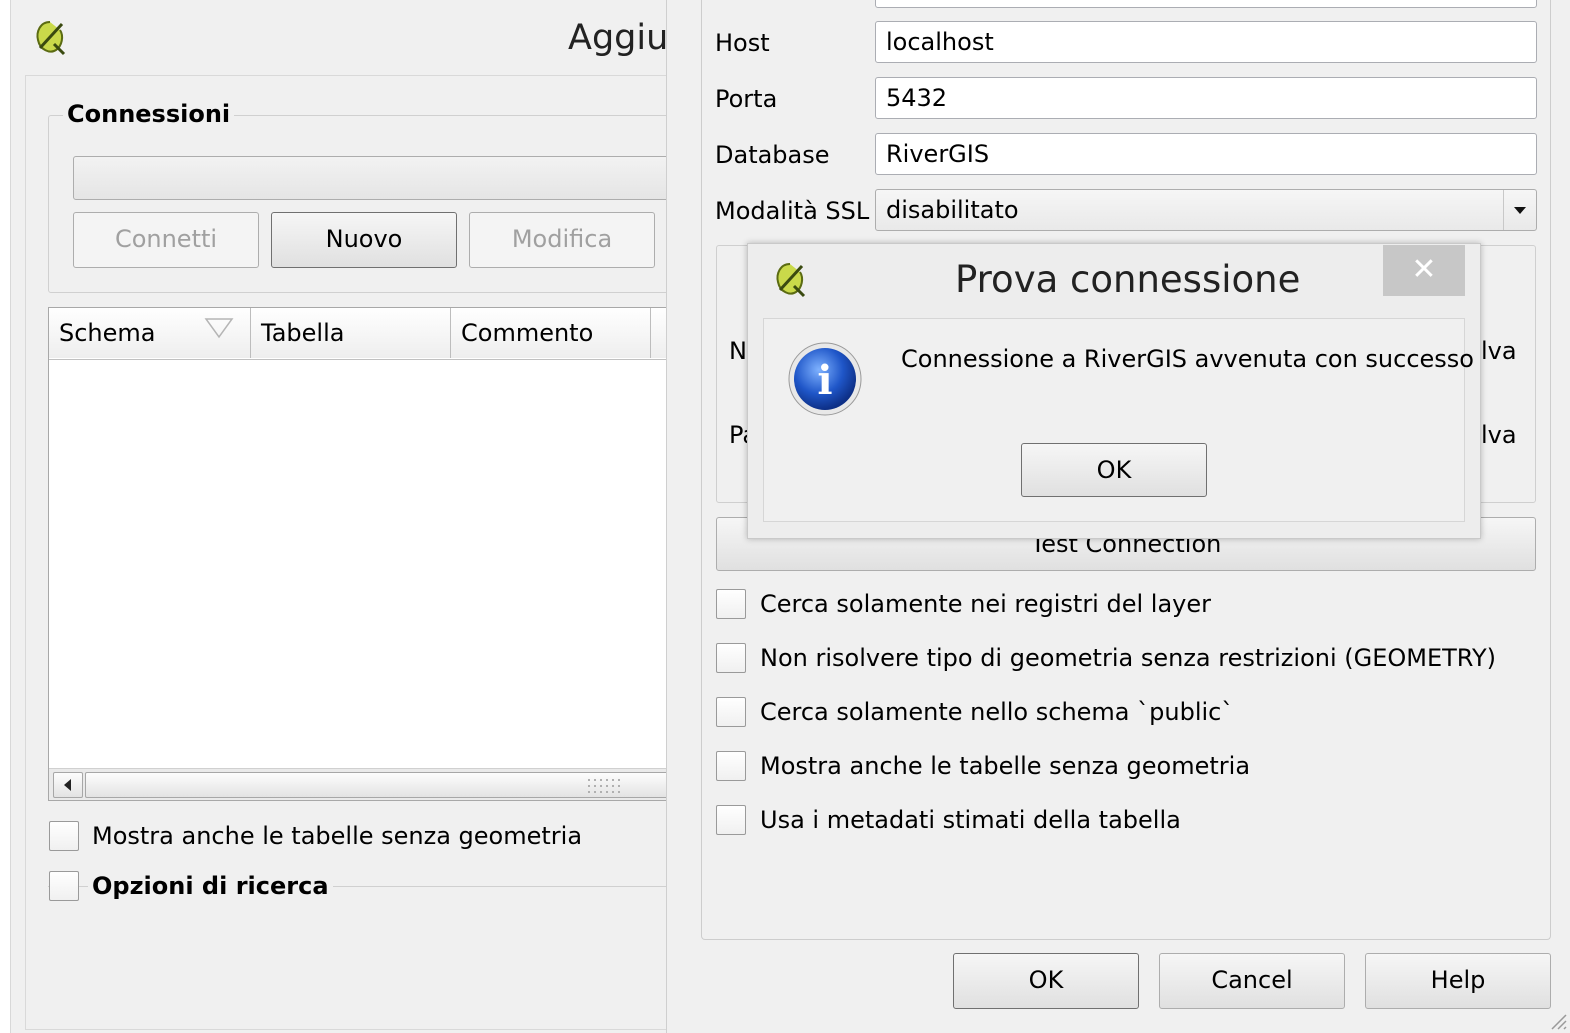 This screenshot has height=1033, width=1570. I want to click on database-label: Database, so click(772, 155).